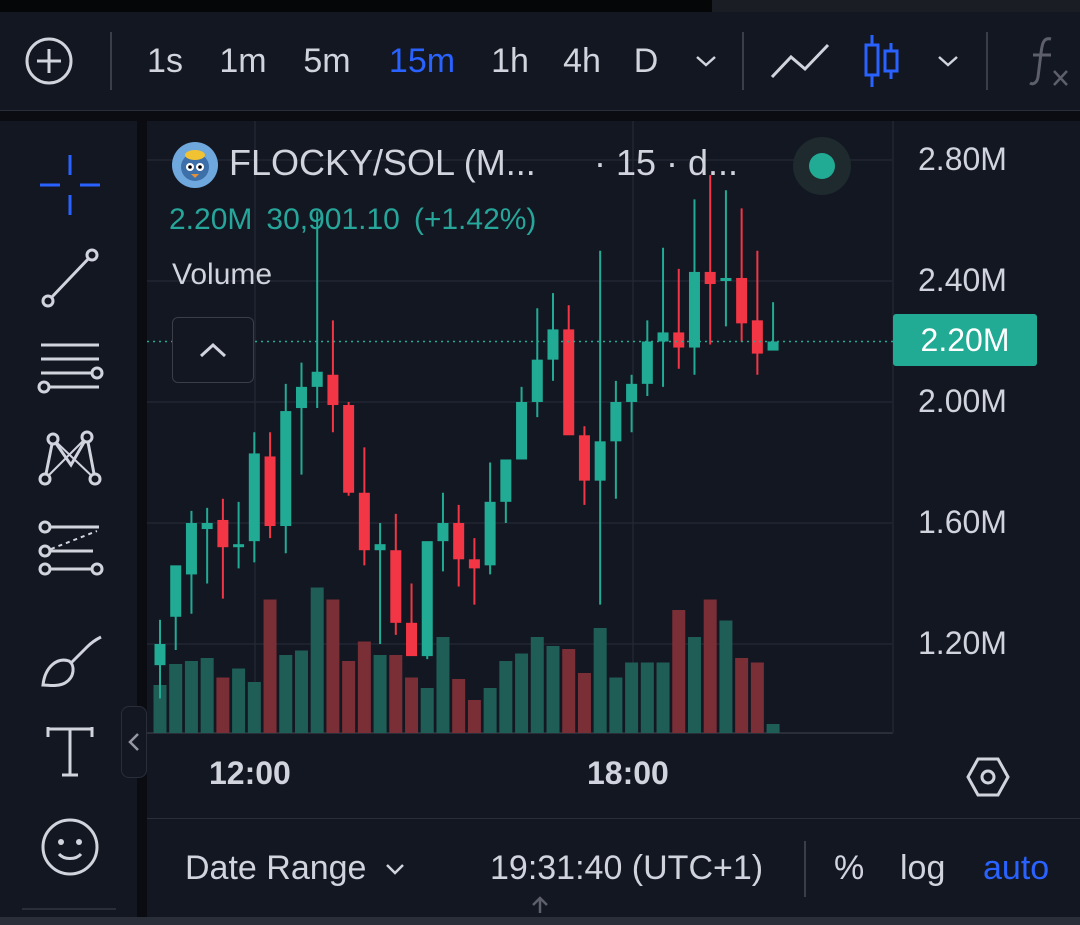 The height and width of the screenshot is (925, 1080). What do you see at coordinates (70, 185) in the screenshot?
I see `crosshair-tool` at bounding box center [70, 185].